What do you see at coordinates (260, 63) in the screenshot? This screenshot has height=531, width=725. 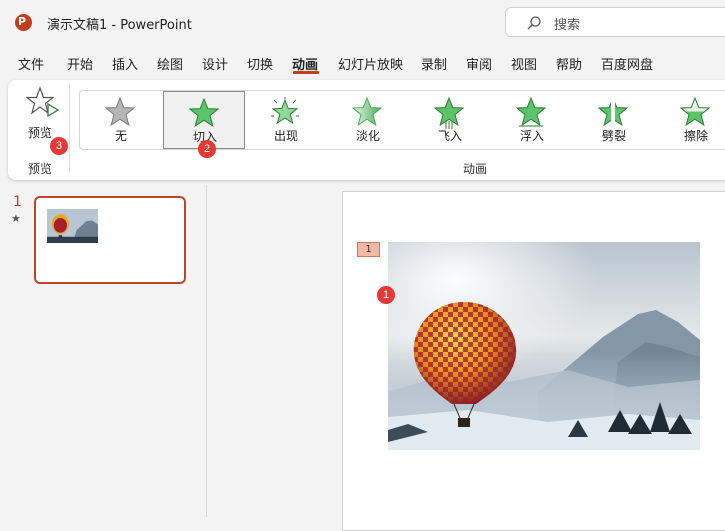 I see `tab-transitions: 切换` at bounding box center [260, 63].